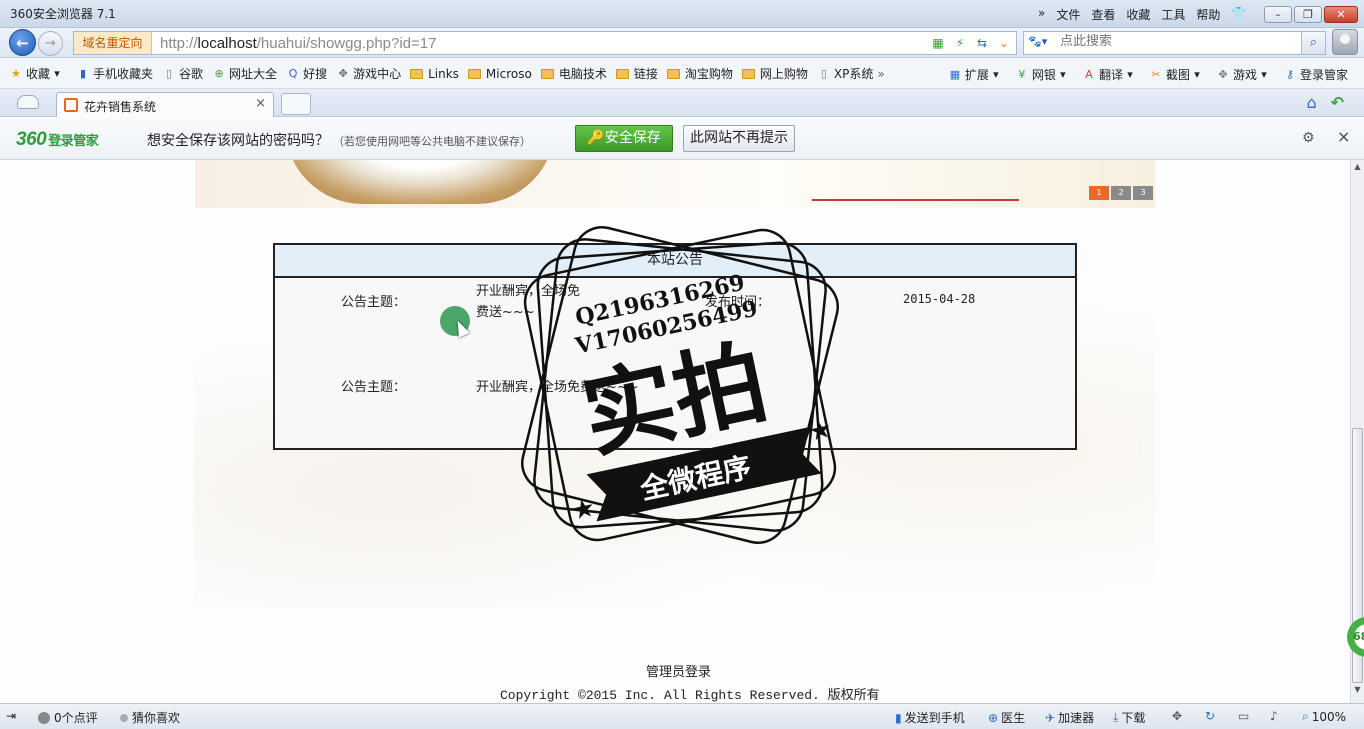 This screenshot has height=729, width=1364. Describe the element at coordinates (38, 73) in the screenshot. I see `bookmark-favorites: ★ 收藏 ▾` at that location.